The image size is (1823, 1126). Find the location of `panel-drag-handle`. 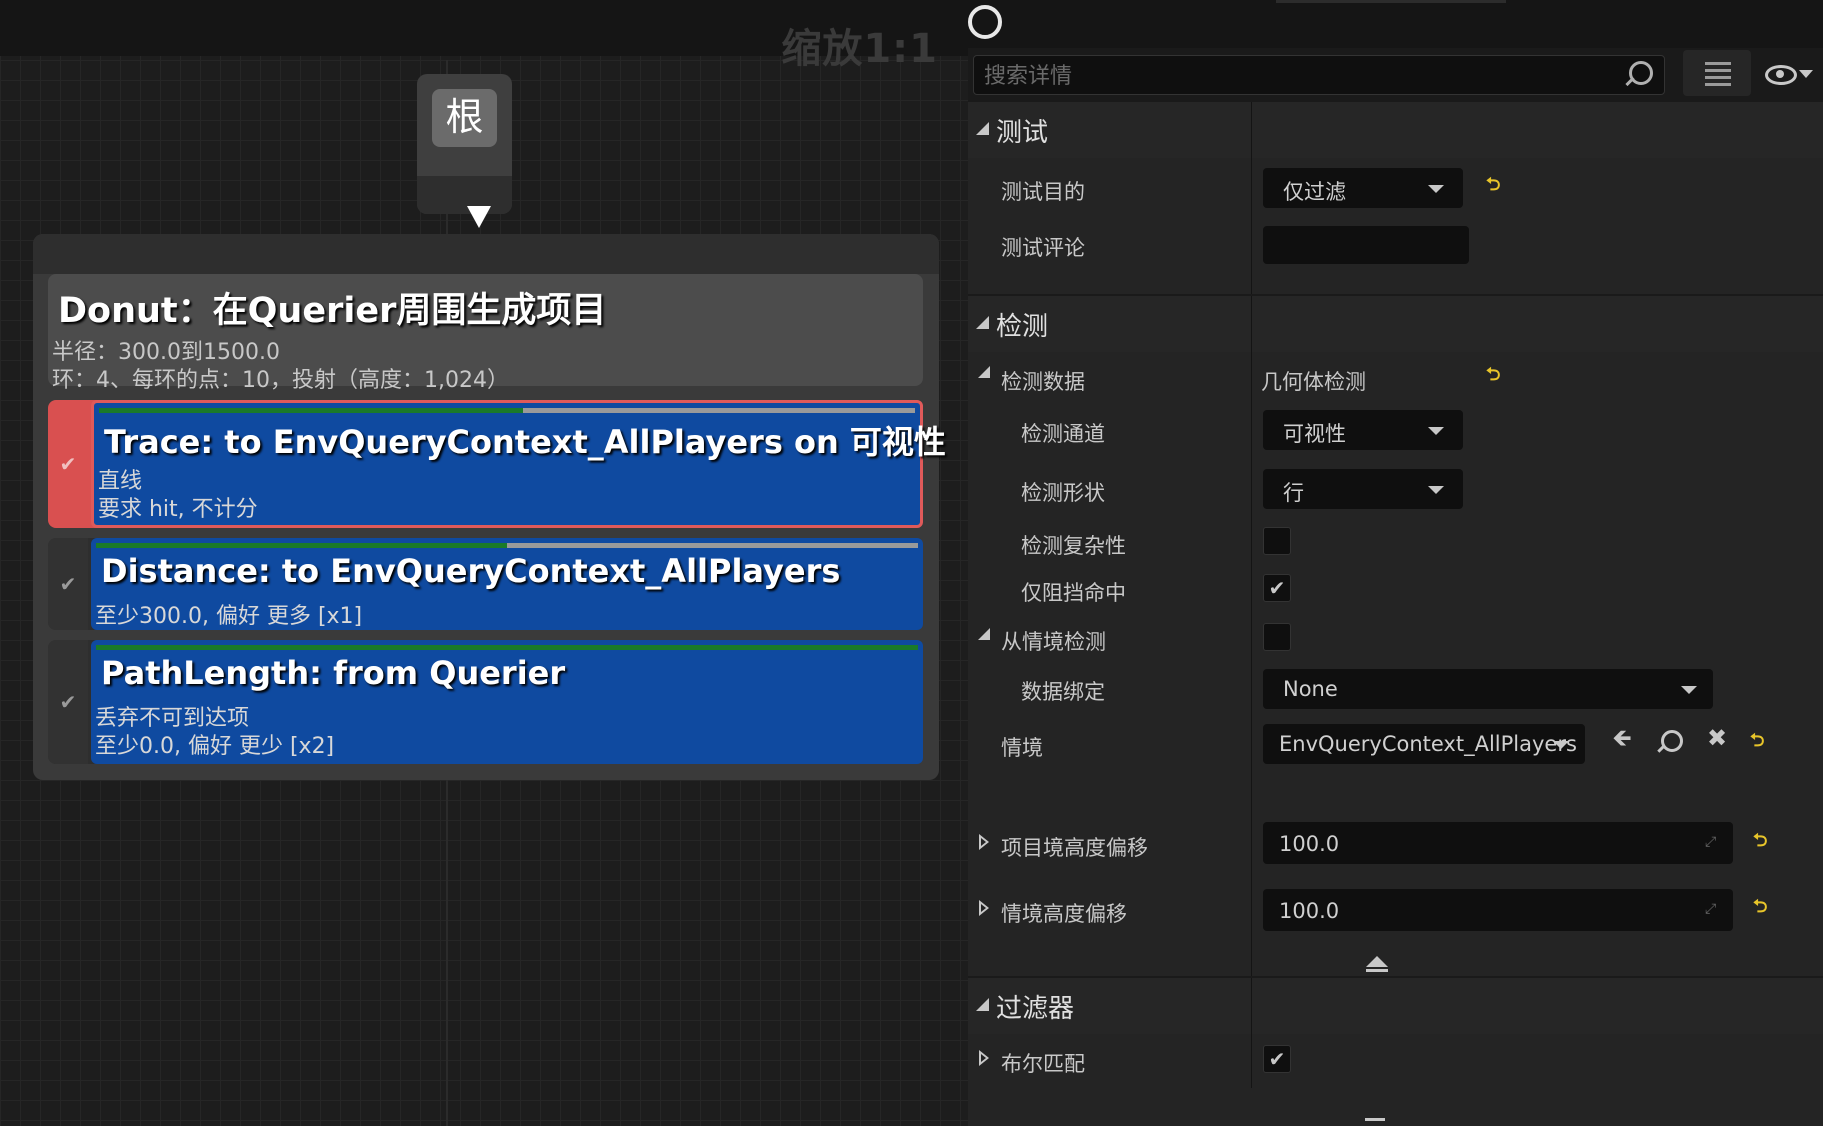

panel-drag-handle is located at coordinates (1391, 1).